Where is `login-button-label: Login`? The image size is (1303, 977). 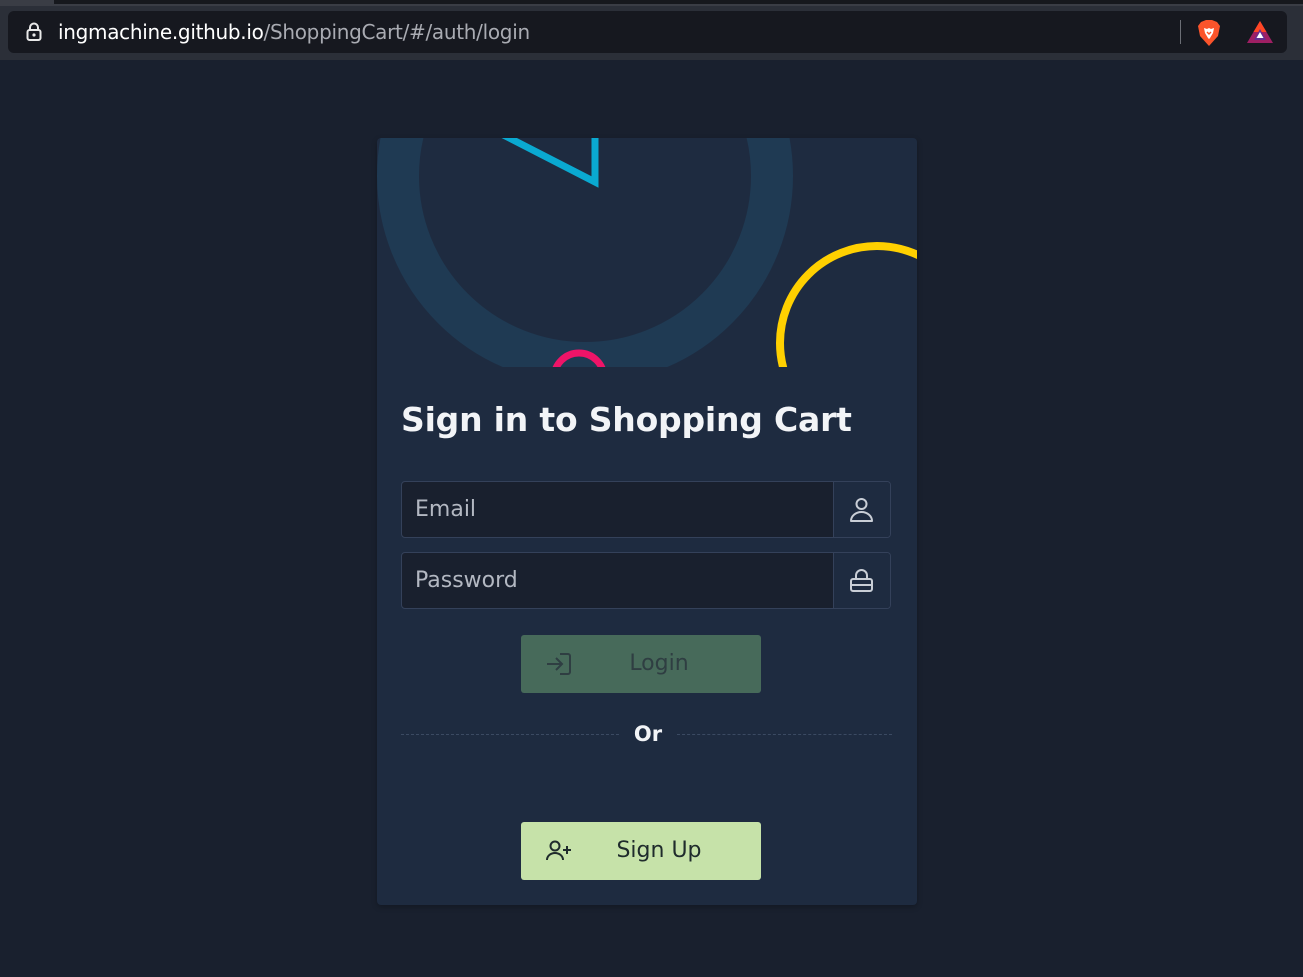
login-button-label: Login is located at coordinates (659, 663).